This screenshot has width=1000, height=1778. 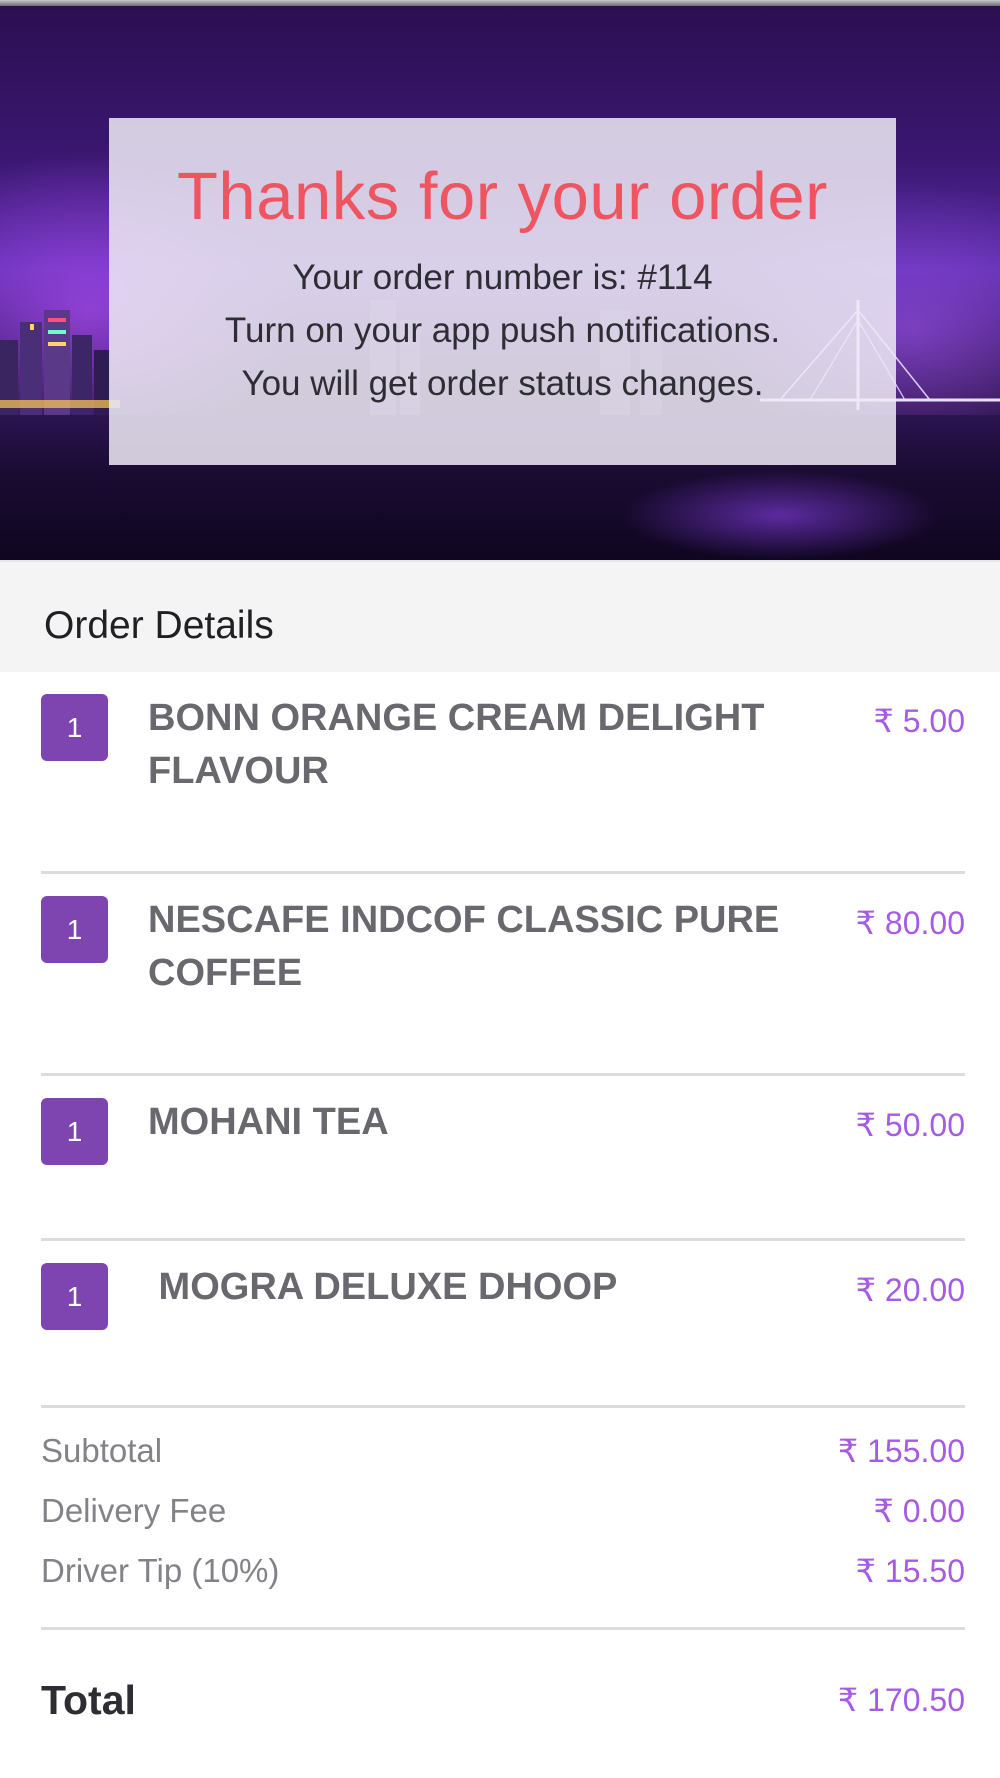 What do you see at coordinates (910, 1290) in the screenshot?
I see `item-price: ₹ 20.00` at bounding box center [910, 1290].